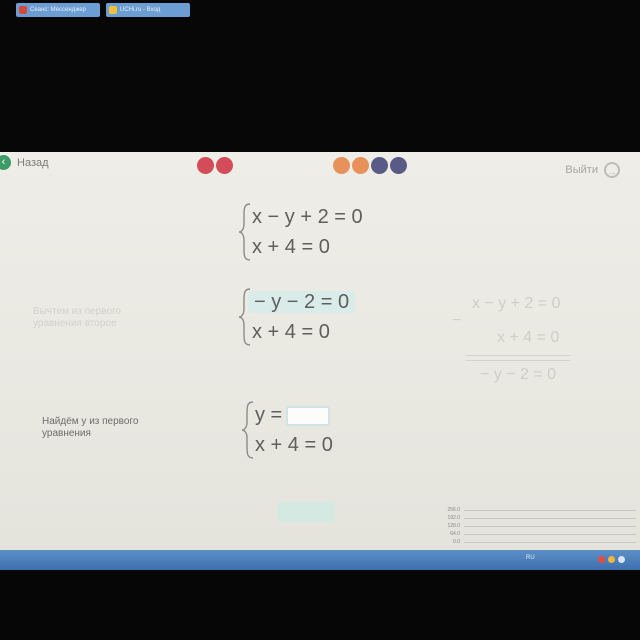  What do you see at coordinates (455, 534) in the screenshot?
I see `graph-label: 64.0` at bounding box center [455, 534].